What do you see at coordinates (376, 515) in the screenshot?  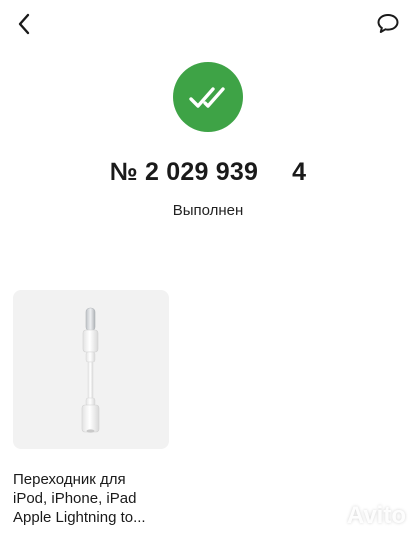 I see `avito-watermark-text: Avito` at bounding box center [376, 515].